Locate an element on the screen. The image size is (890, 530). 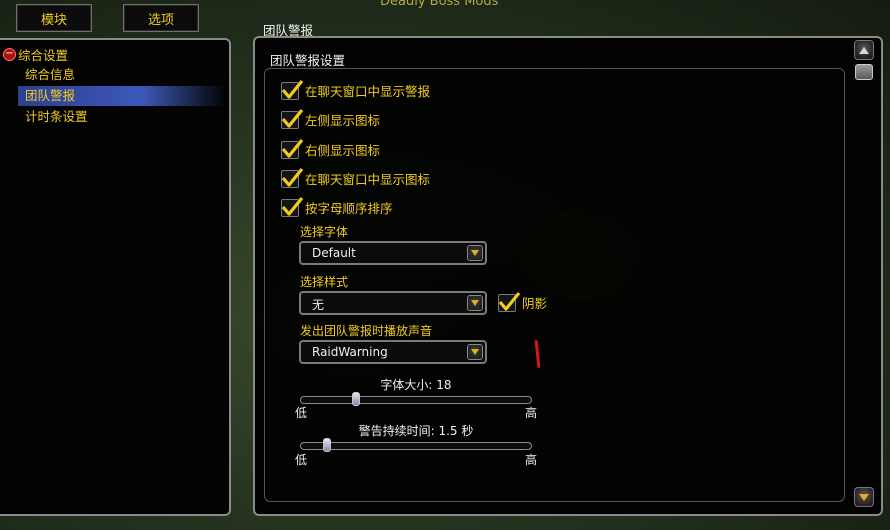
checkbox-show-warning-in-chat: 在聊天窗口中显示警报 is located at coordinates (356, 89).